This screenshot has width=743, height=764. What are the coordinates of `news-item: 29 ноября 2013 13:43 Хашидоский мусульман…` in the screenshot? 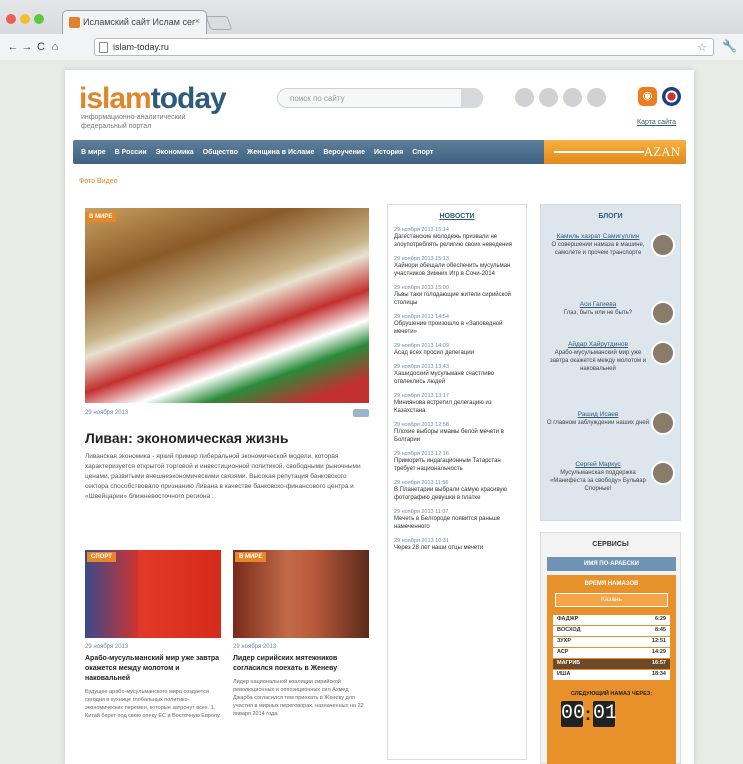 It's located at (457, 375).